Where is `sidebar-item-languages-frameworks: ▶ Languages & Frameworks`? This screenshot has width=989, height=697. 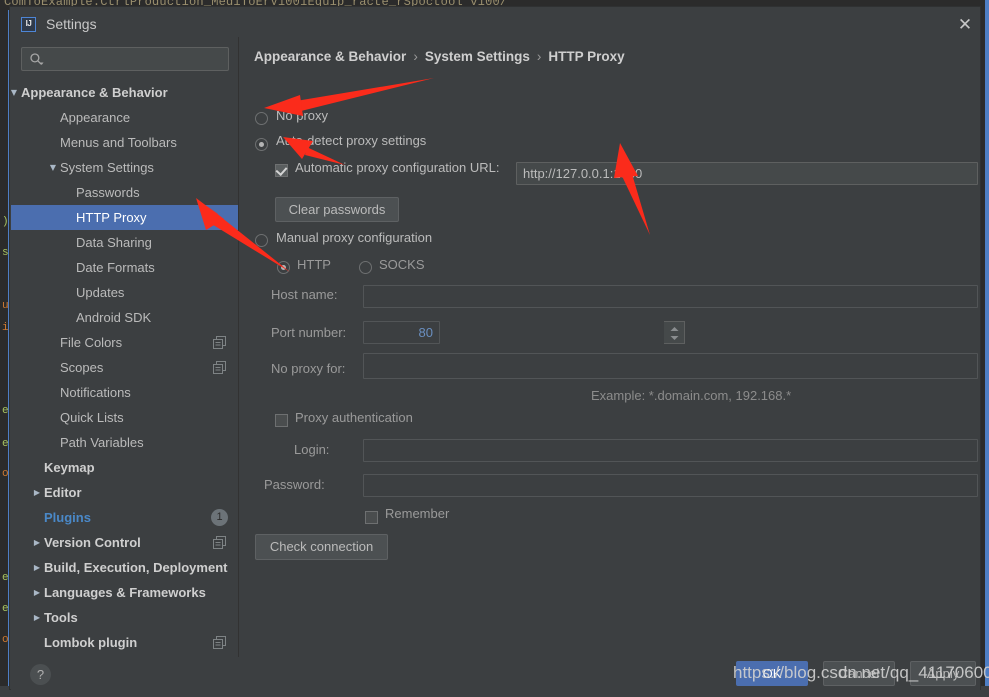
sidebar-item-languages-frameworks: ▶ Languages & Frameworks is located at coordinates (124, 592).